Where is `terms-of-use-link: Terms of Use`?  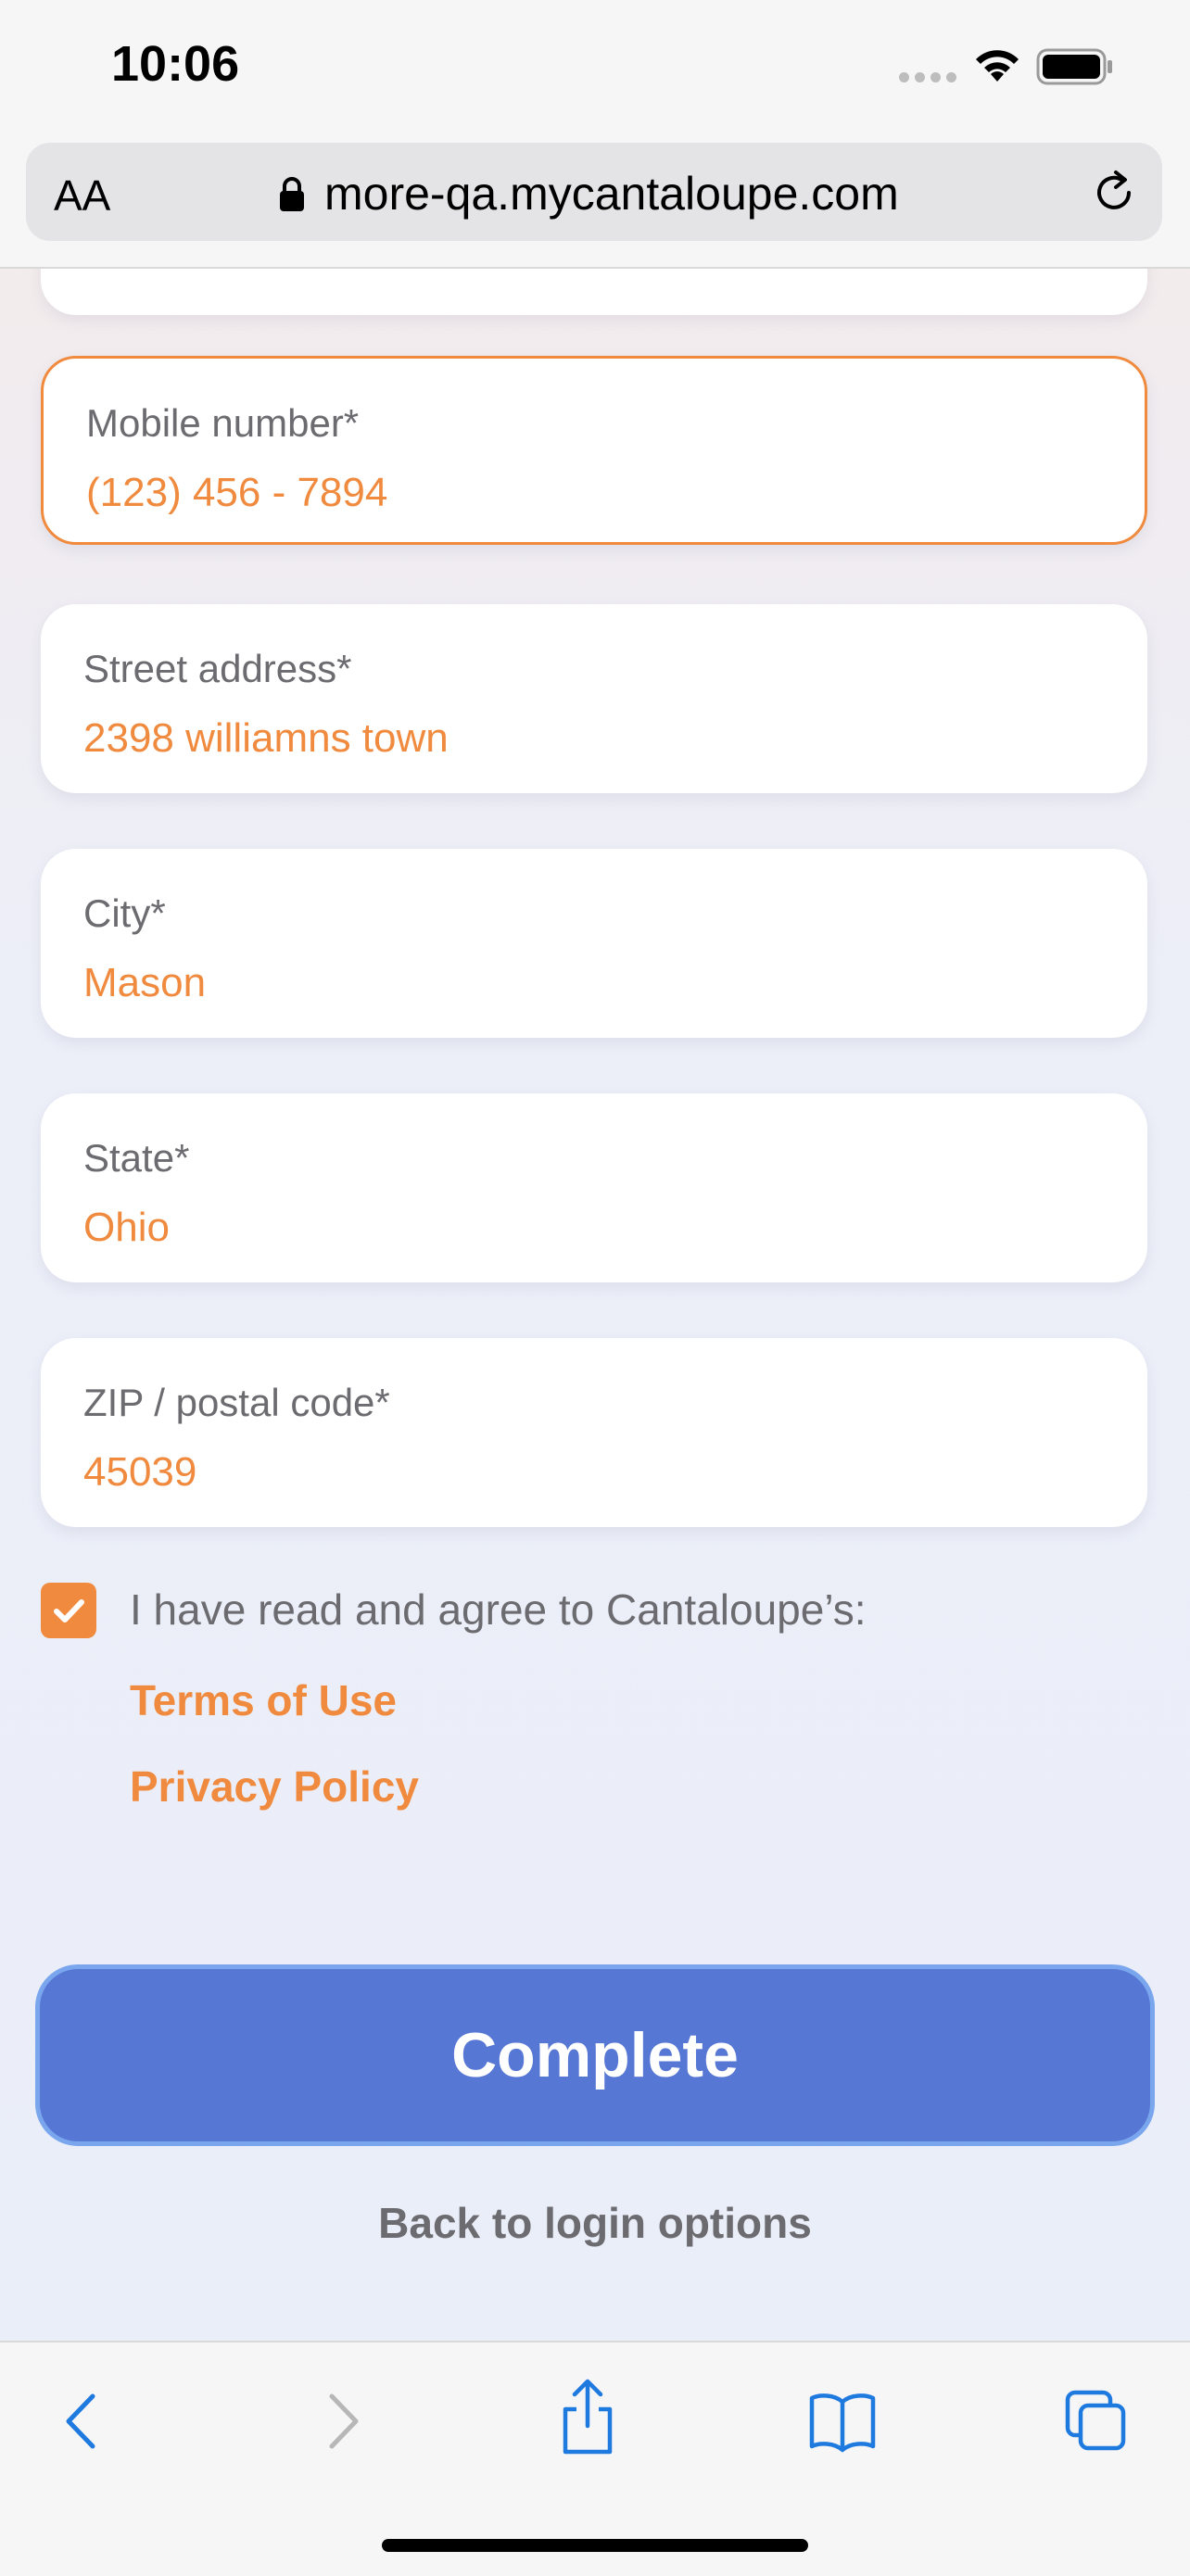
terms-of-use-link: Terms of Use is located at coordinates (263, 1700).